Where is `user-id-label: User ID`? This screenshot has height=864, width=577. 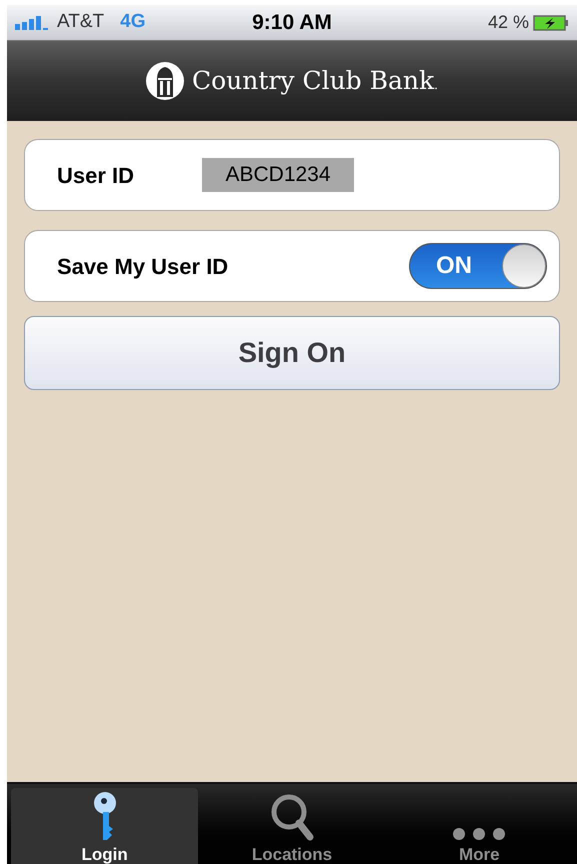
user-id-label: User ID is located at coordinates (96, 176).